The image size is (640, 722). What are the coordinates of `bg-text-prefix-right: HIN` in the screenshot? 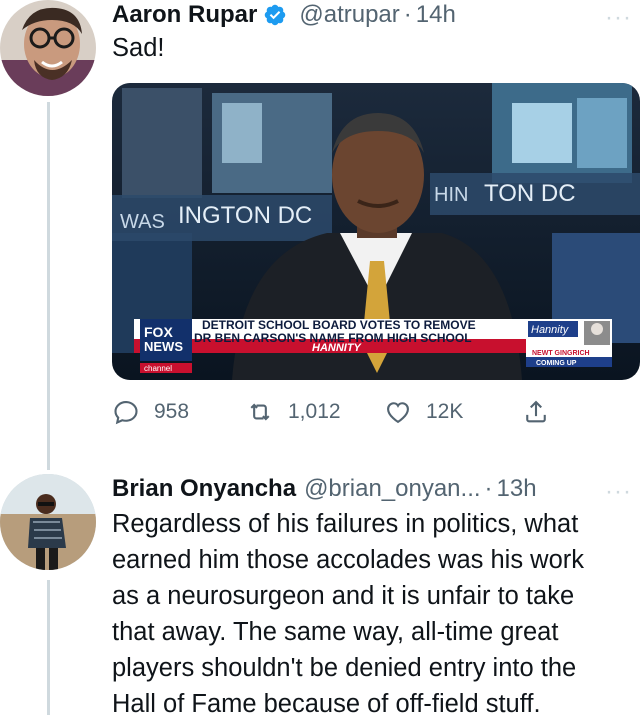 It's located at (451, 195).